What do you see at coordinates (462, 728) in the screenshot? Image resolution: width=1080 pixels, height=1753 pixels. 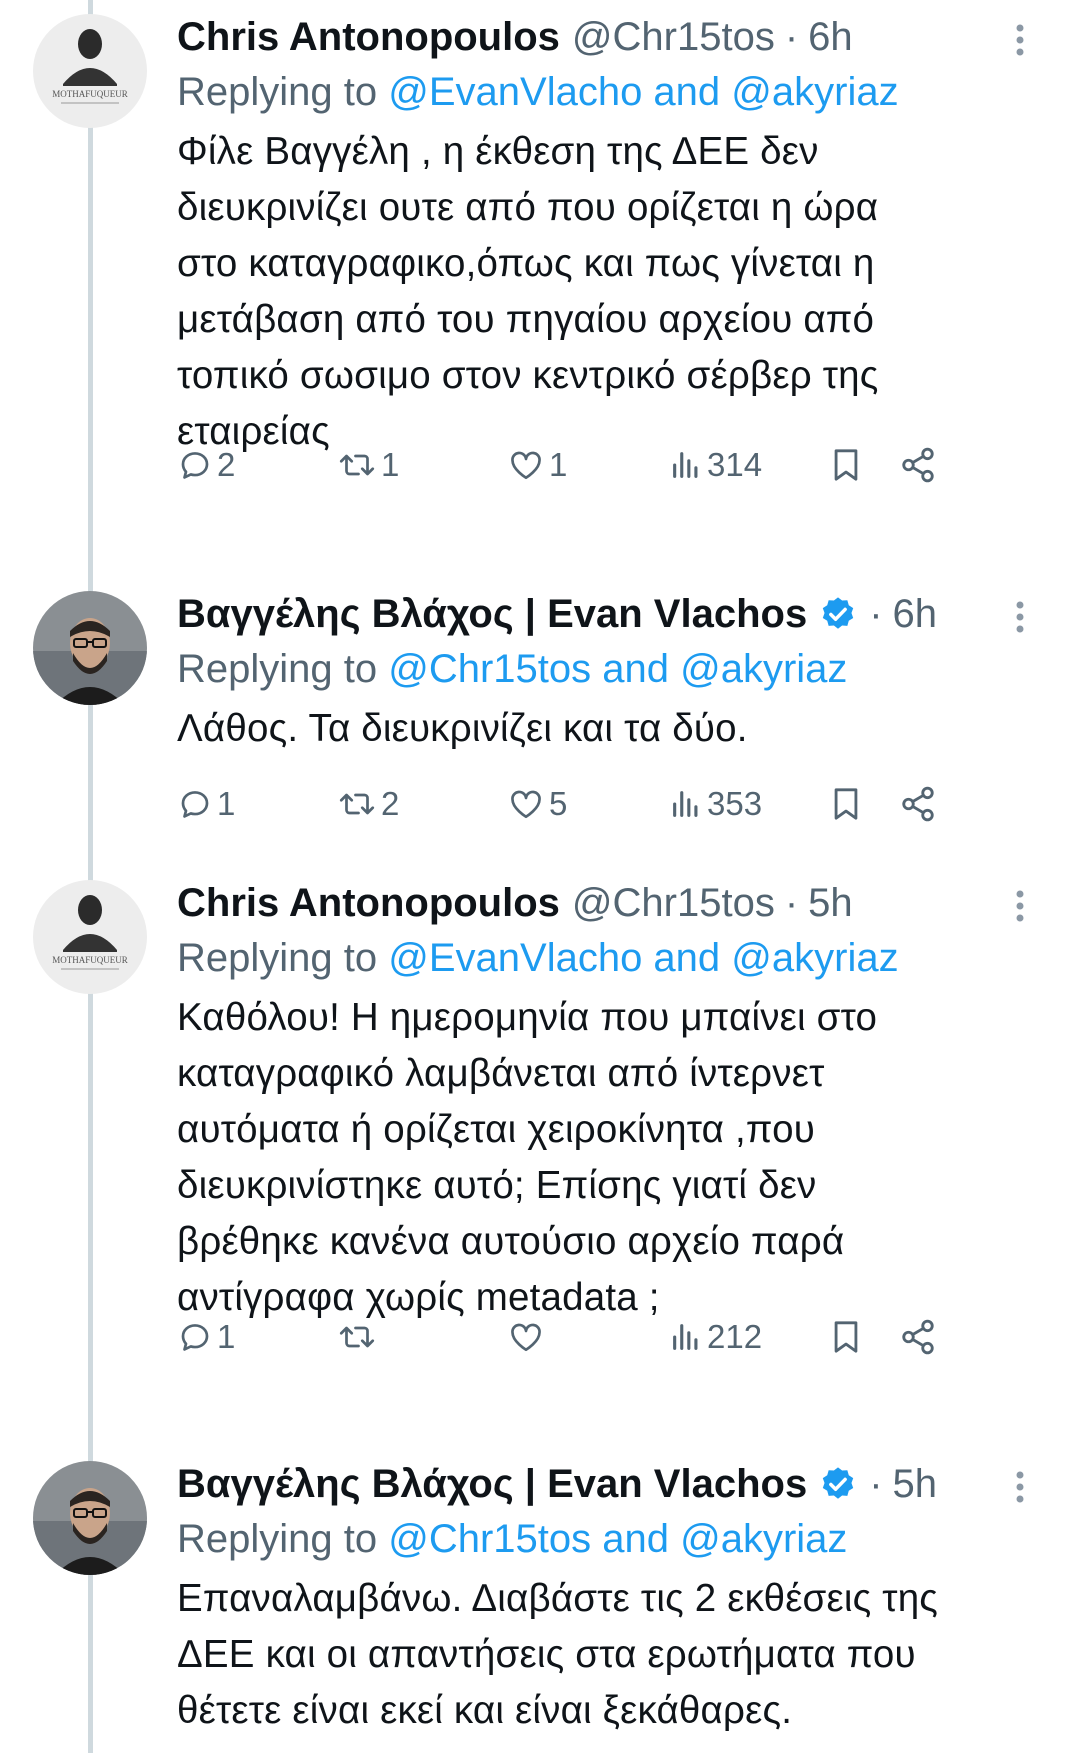 I see `tweet-text: Λάθος. Τα διευκρινίζει και τα δύο.` at bounding box center [462, 728].